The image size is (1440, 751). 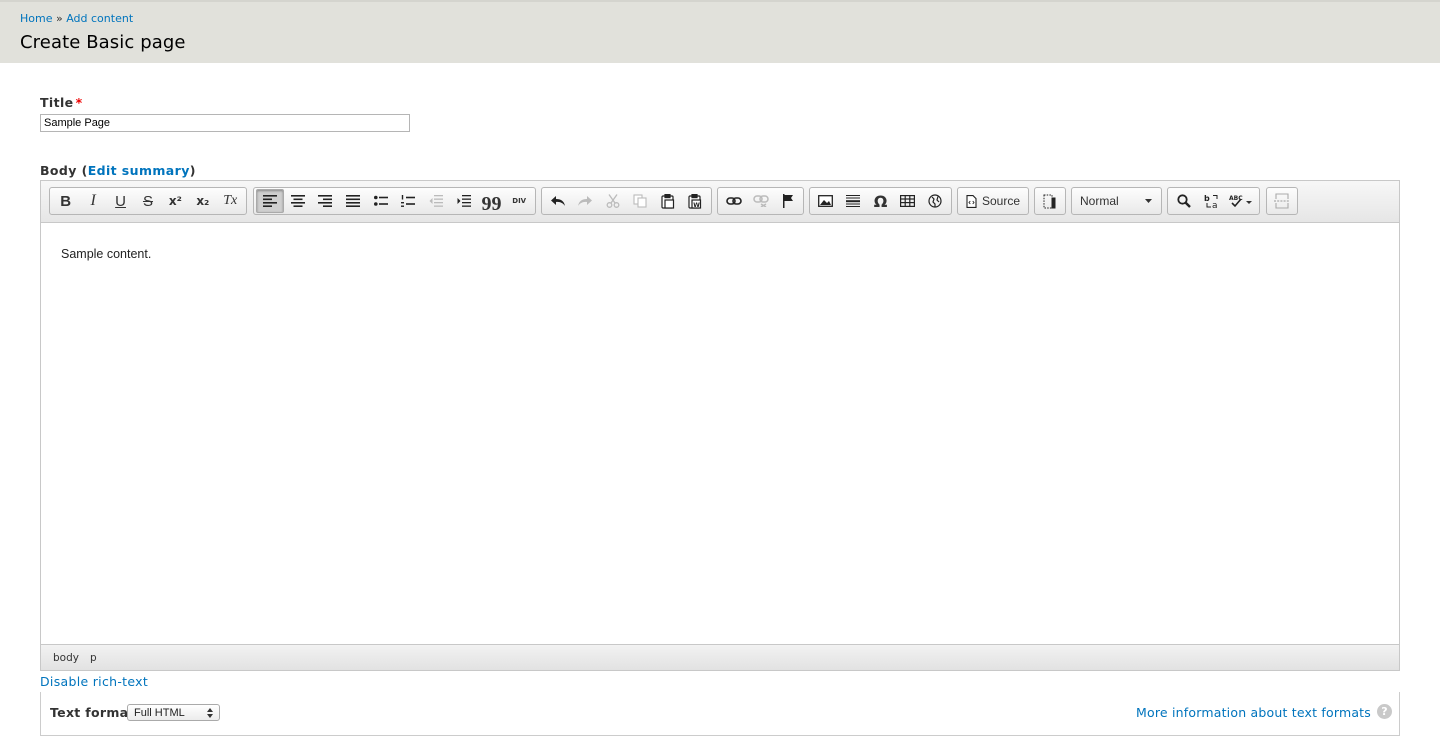 I want to click on bold-icon: B, so click(x=66, y=201).